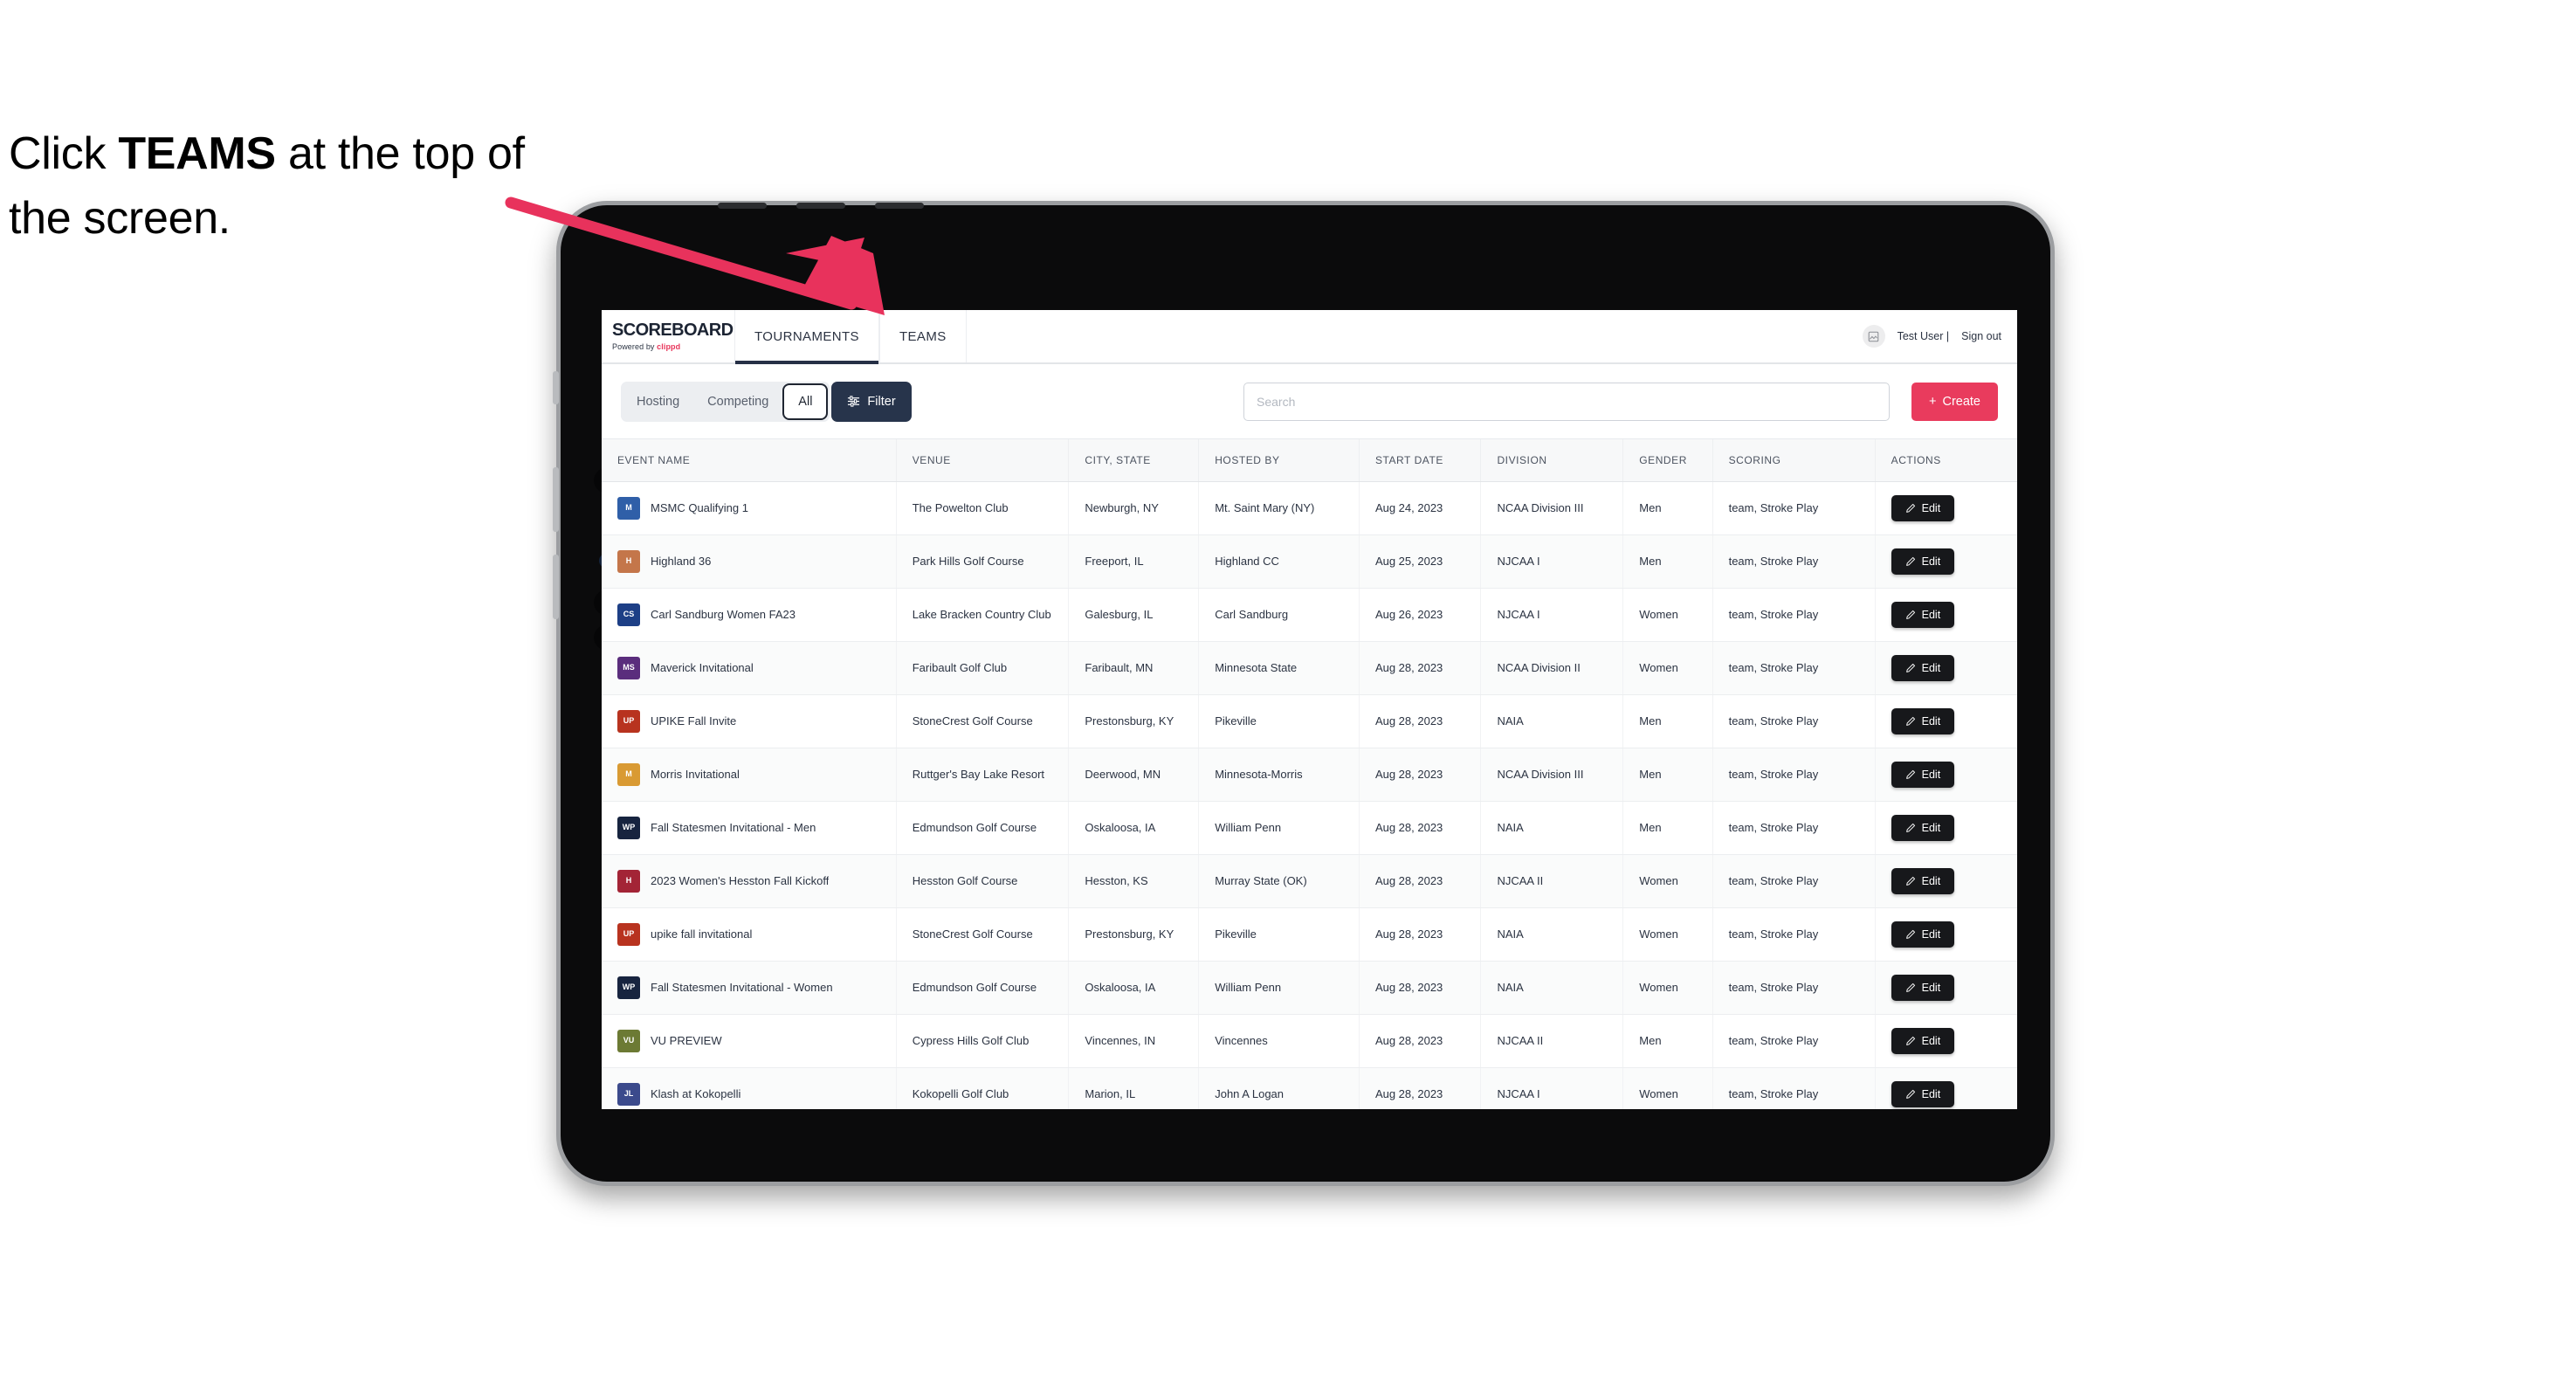  I want to click on cell-division: NJCAA I, so click(1552, 1088).